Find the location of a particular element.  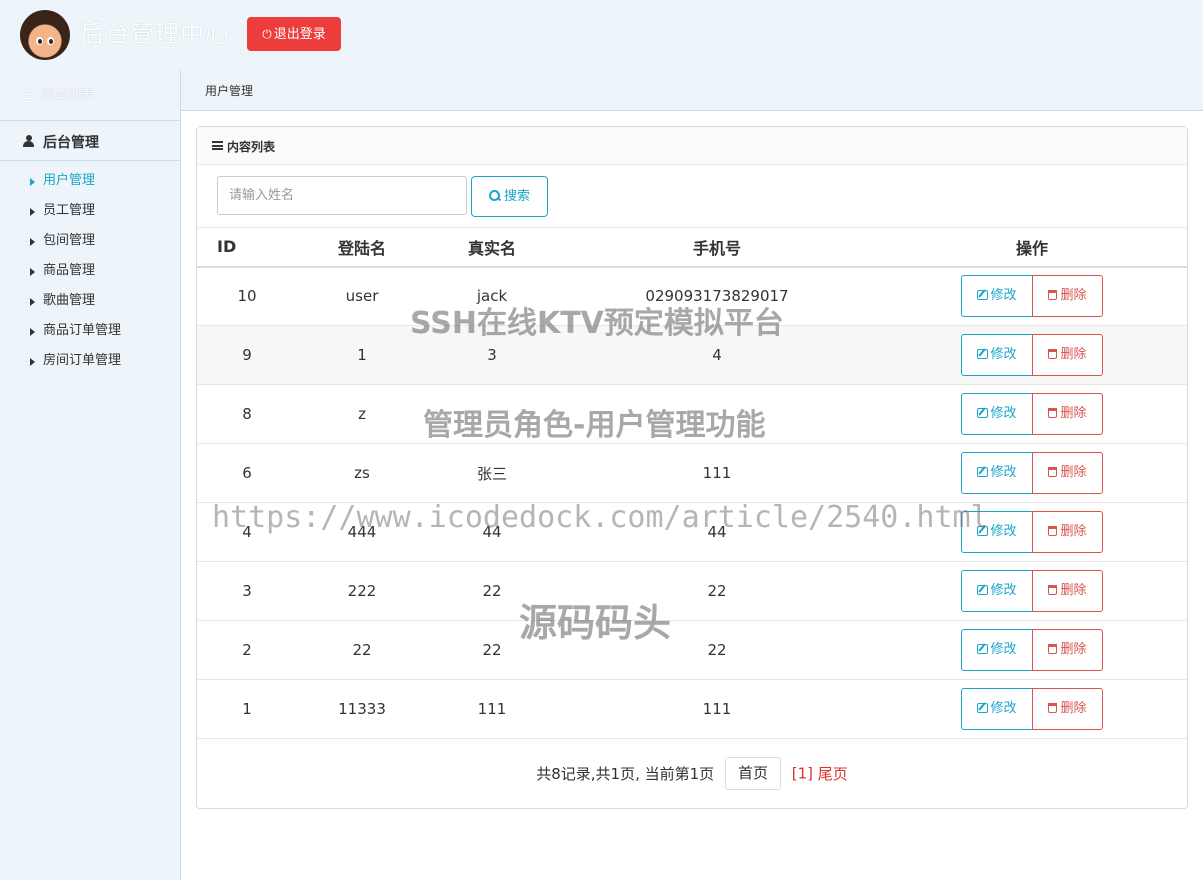

sidebar-item-label: 包间管理 is located at coordinates (69, 240).